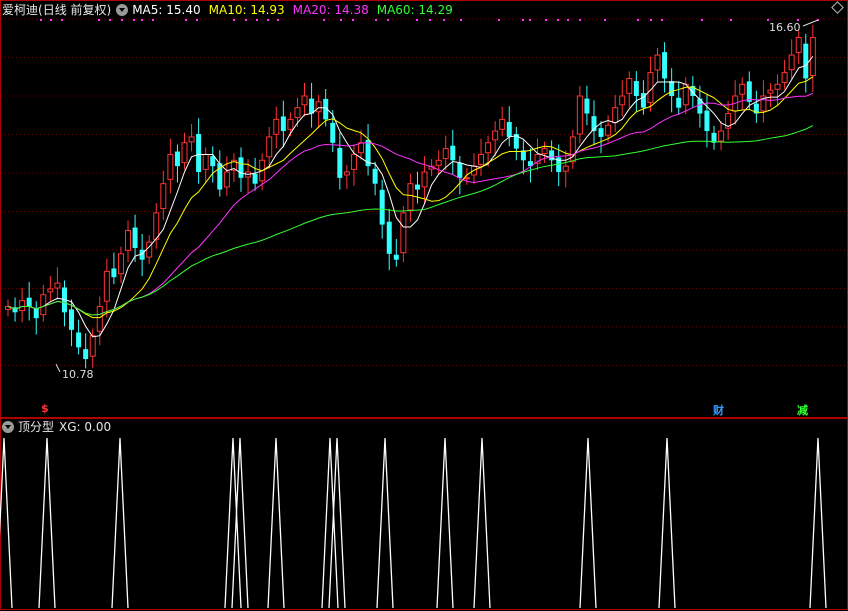 The height and width of the screenshot is (611, 848). What do you see at coordinates (785, 27) in the screenshot?
I see `high-price-label: 16.60` at bounding box center [785, 27].